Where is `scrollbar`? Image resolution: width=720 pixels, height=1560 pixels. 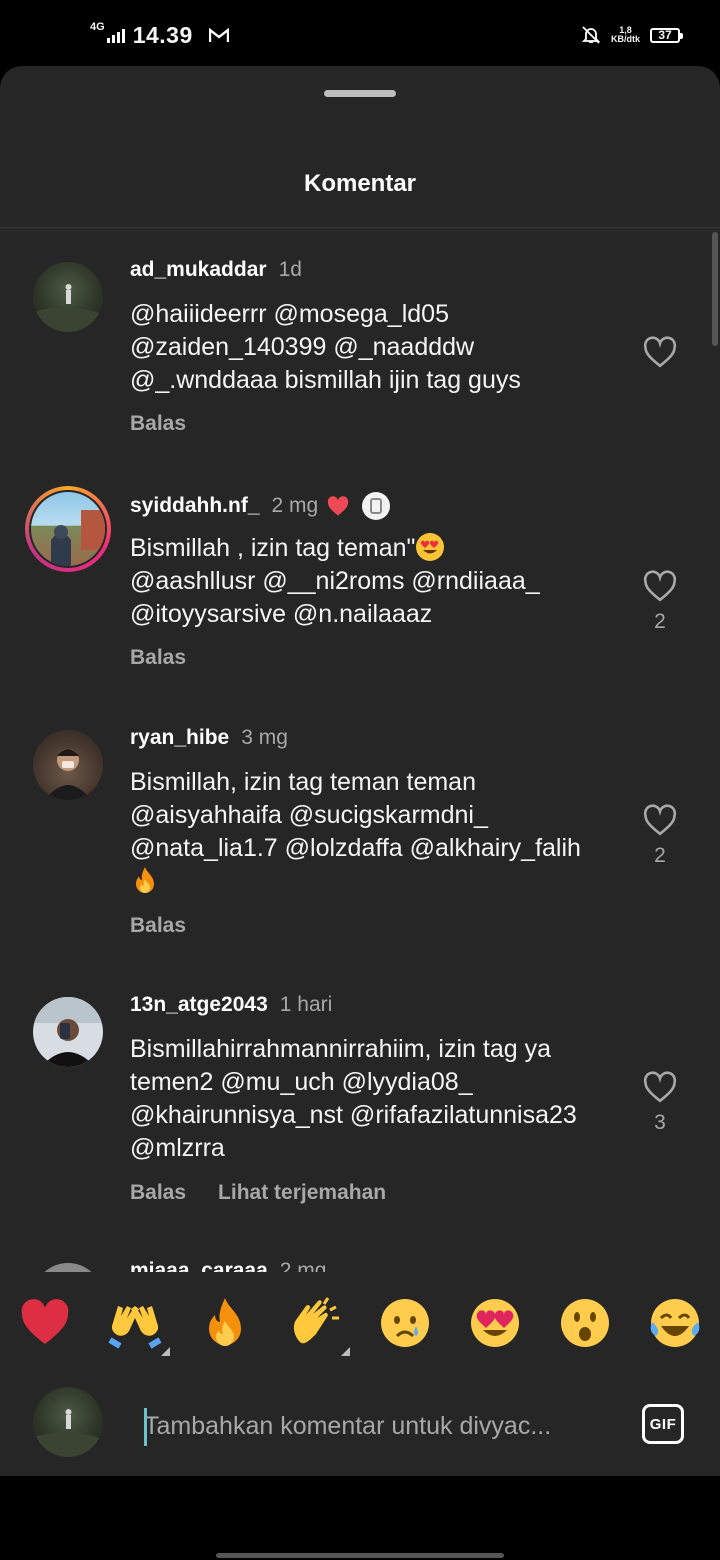
scrollbar is located at coordinates (715, 289).